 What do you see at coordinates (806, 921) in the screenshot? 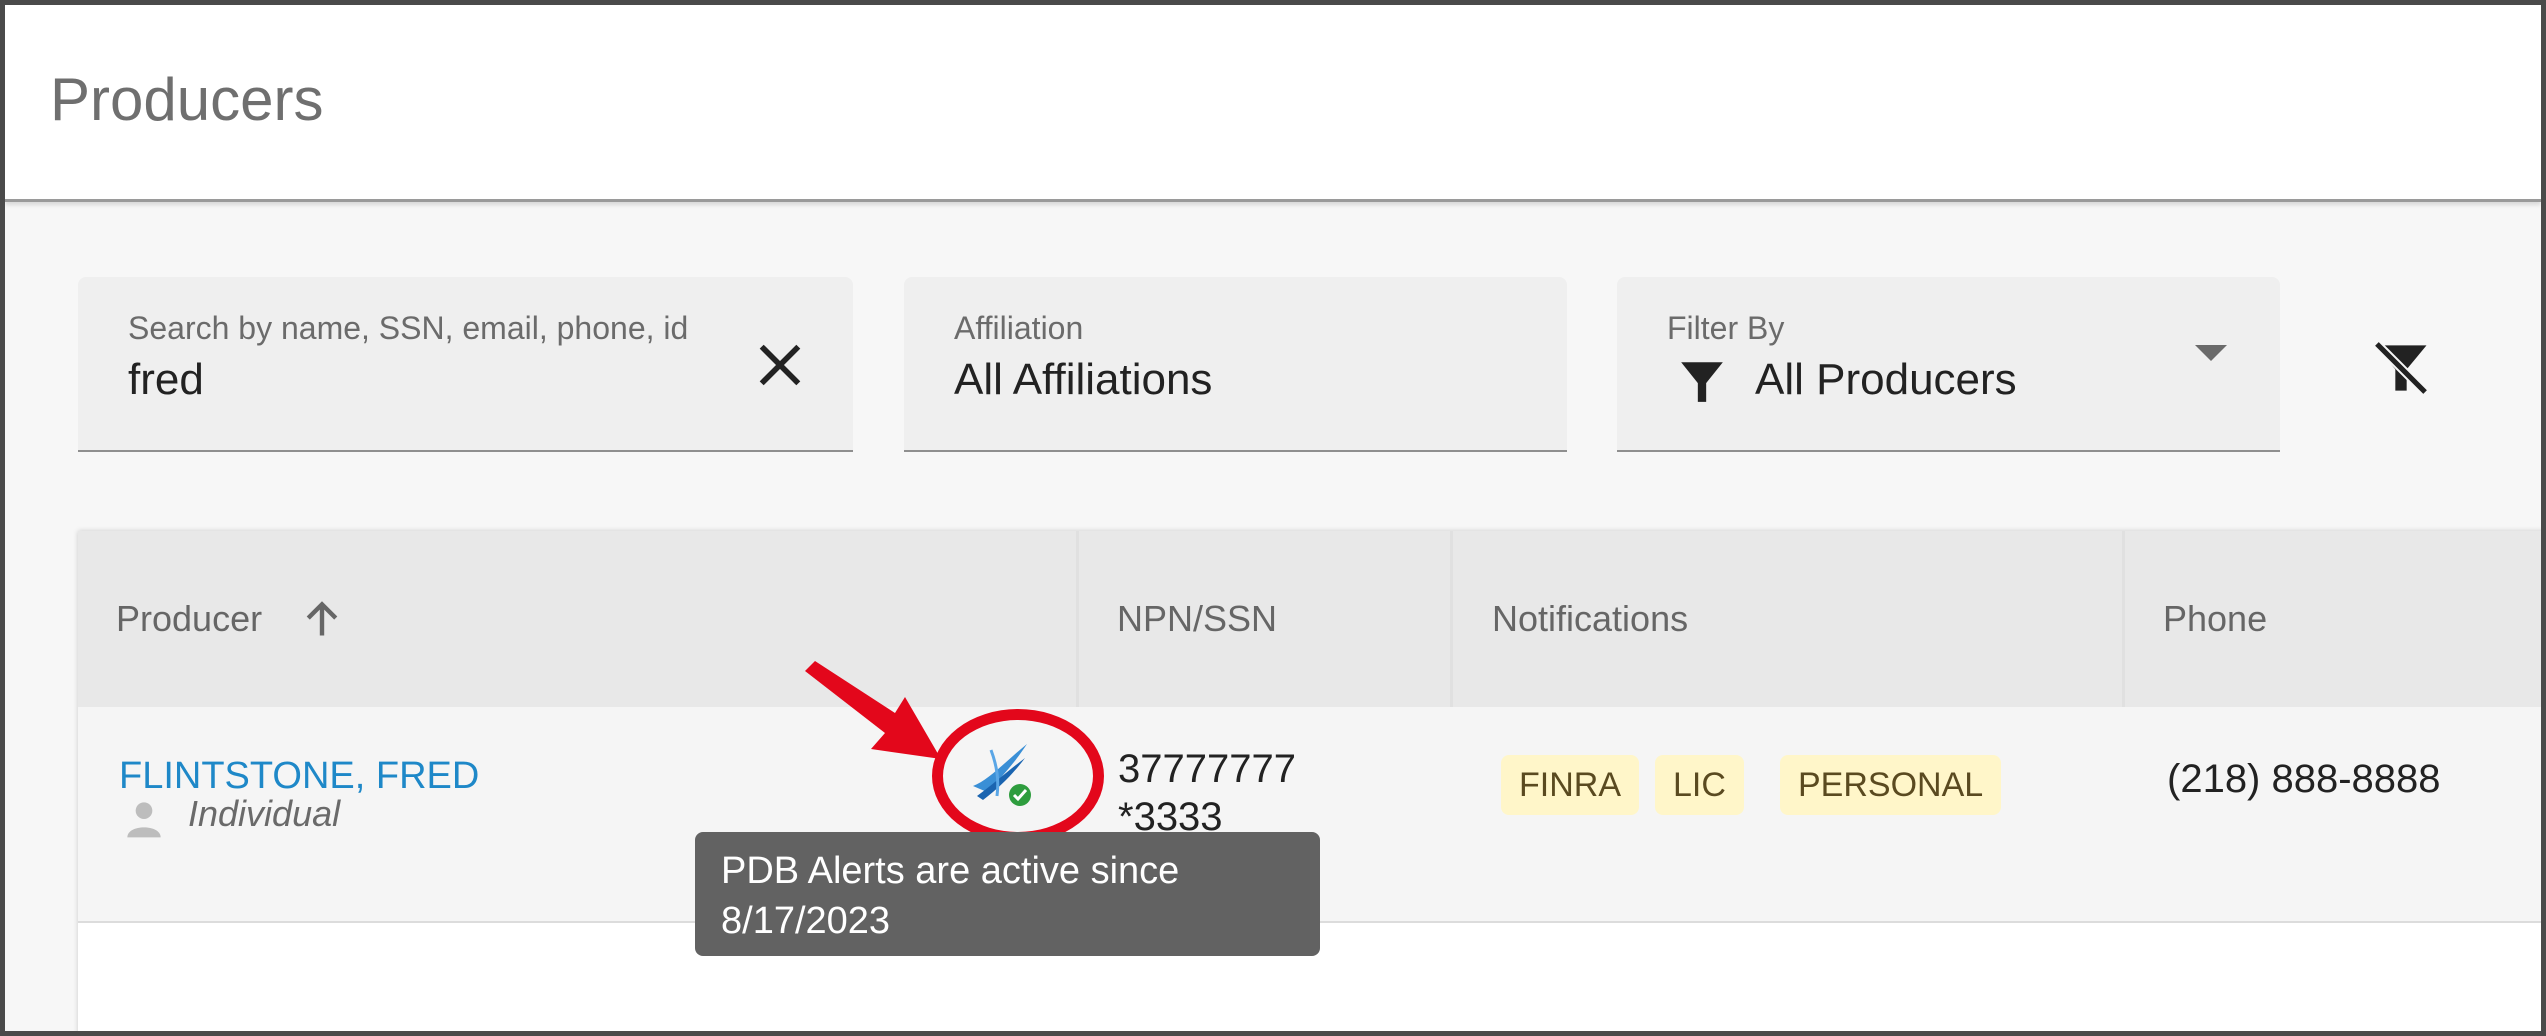
I see `tooltip-line: 8/17/2023` at bounding box center [806, 921].